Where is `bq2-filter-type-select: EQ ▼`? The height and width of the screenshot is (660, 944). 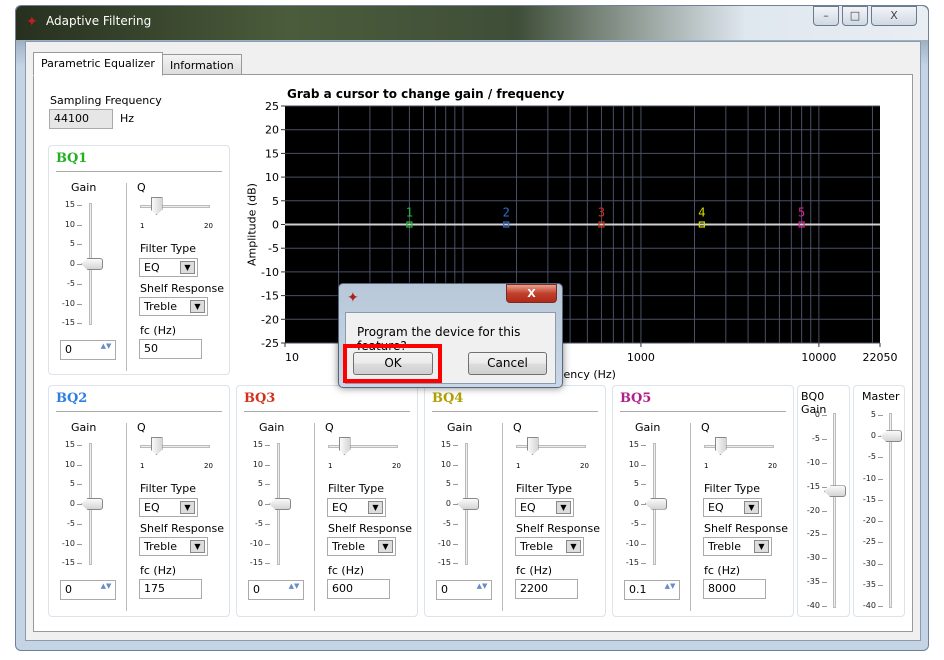 bq2-filter-type-select: EQ ▼ is located at coordinates (168, 507).